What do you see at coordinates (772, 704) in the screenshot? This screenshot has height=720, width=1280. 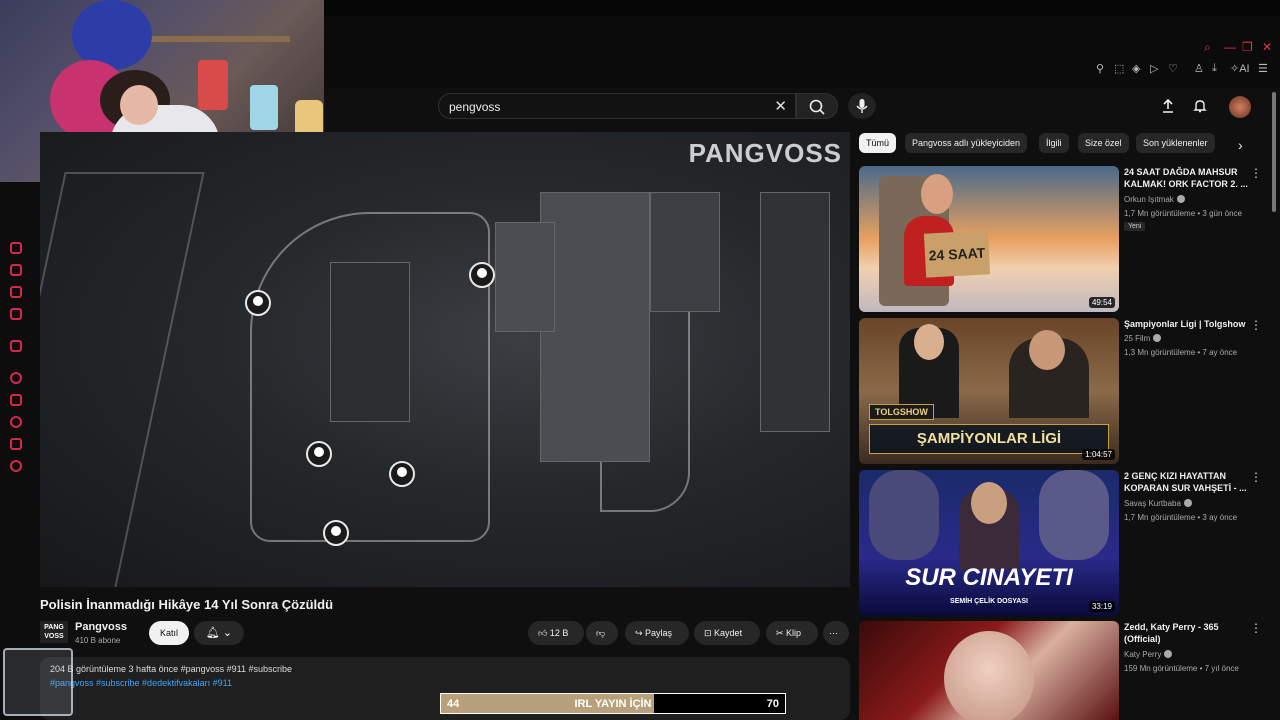 I see `goal-target: 70` at bounding box center [772, 704].